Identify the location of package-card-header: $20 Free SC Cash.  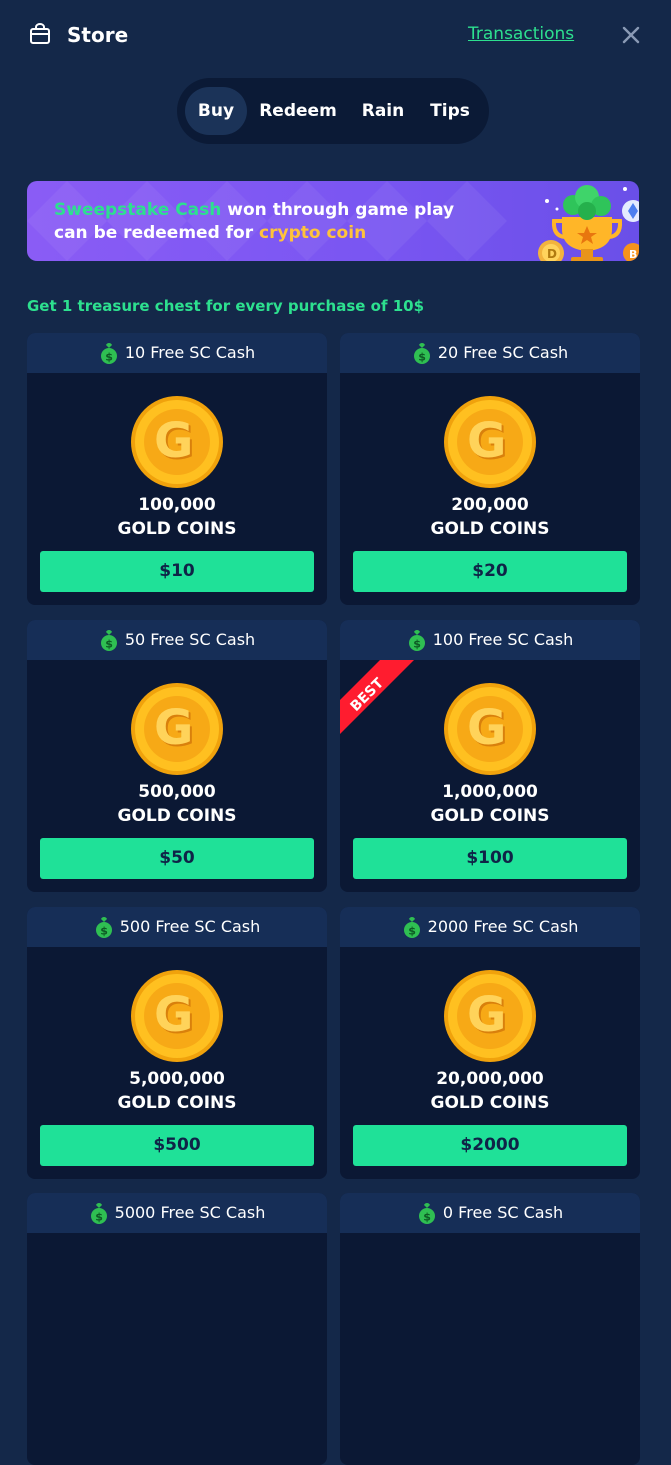
(490, 353).